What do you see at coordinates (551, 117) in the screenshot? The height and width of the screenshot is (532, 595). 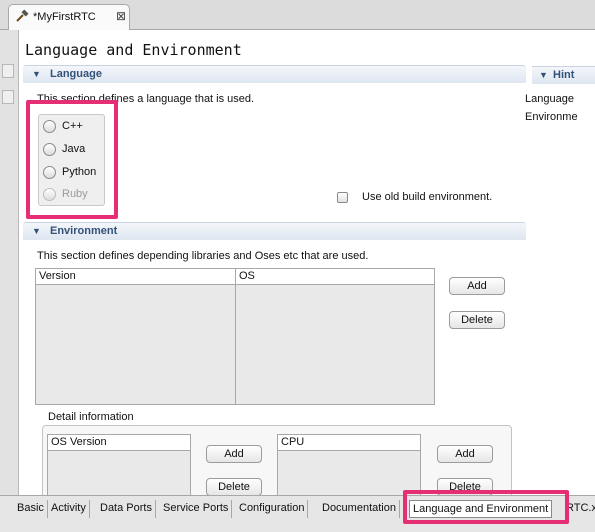 I see `hint-line-environment: Environme` at bounding box center [551, 117].